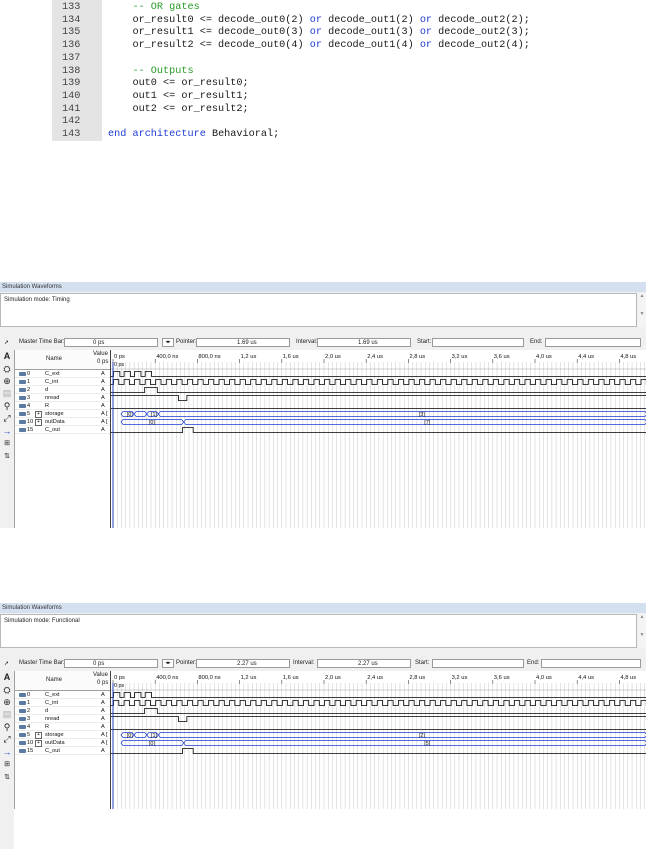 Image resolution: width=646 pixels, height=849 pixels. What do you see at coordinates (533, 663) in the screenshot?
I see `end-label: End:` at bounding box center [533, 663].